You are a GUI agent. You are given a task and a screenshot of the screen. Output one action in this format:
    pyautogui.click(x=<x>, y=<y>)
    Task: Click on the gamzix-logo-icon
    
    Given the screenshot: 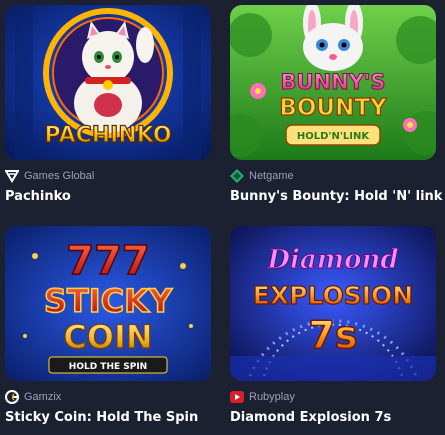 What is the action you would take?
    pyautogui.click(x=12, y=397)
    